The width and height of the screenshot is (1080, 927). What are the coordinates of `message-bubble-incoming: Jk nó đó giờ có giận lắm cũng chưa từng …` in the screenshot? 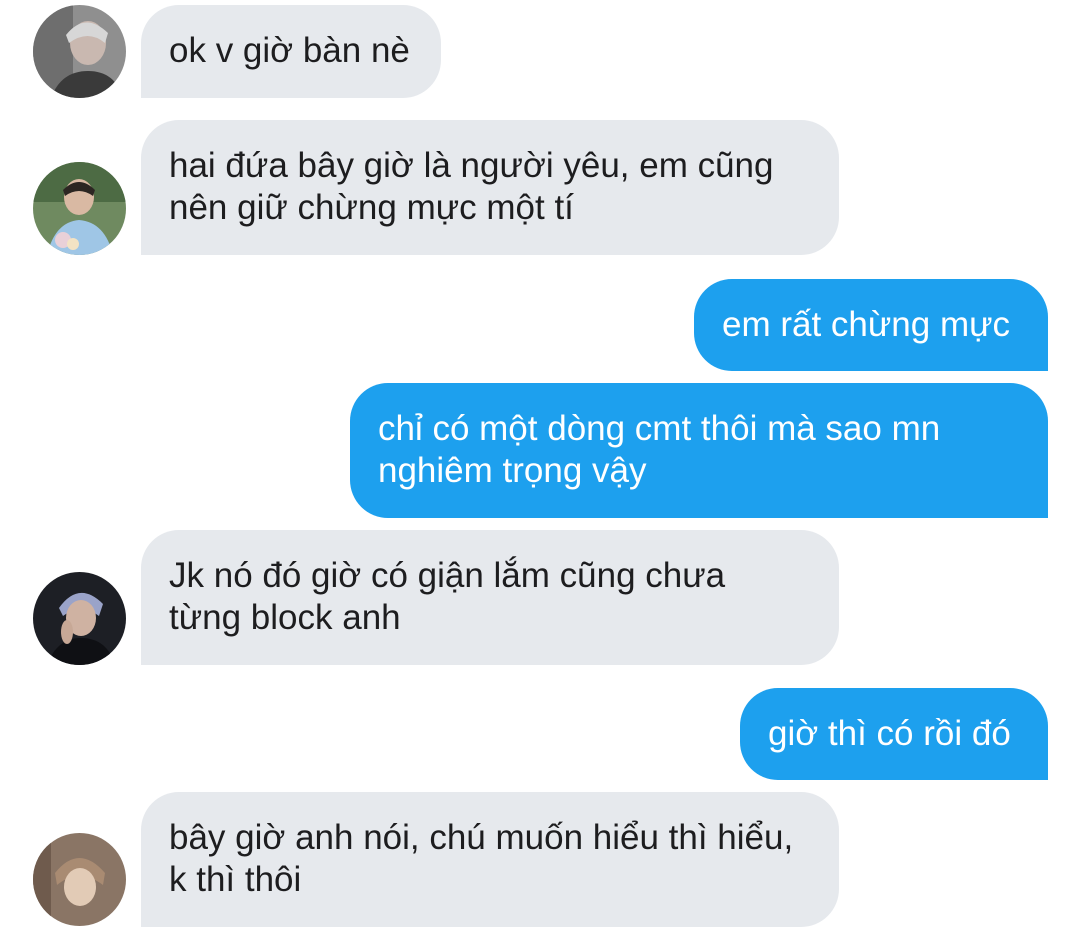 It's located at (490, 597).